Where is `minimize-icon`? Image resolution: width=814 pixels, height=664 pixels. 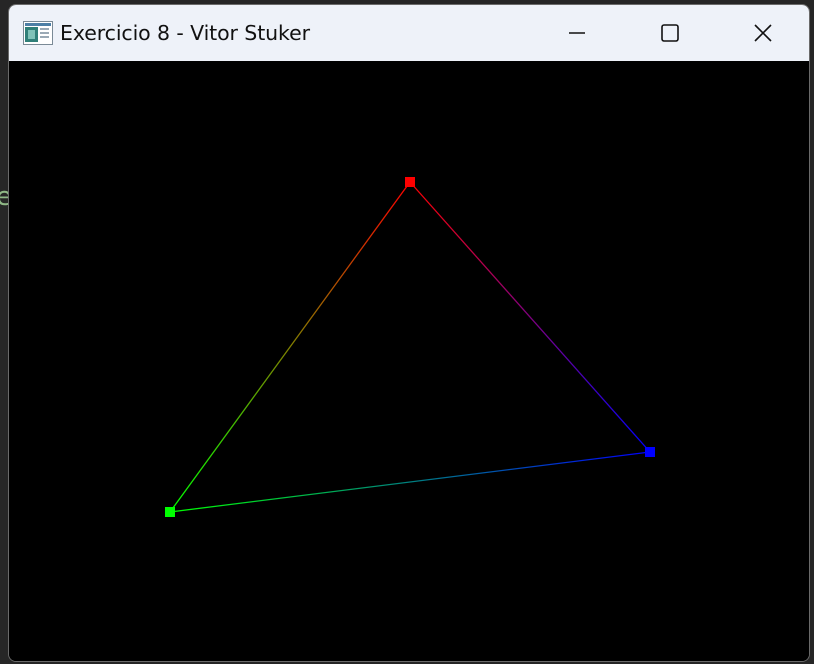
minimize-icon is located at coordinates (576, 33).